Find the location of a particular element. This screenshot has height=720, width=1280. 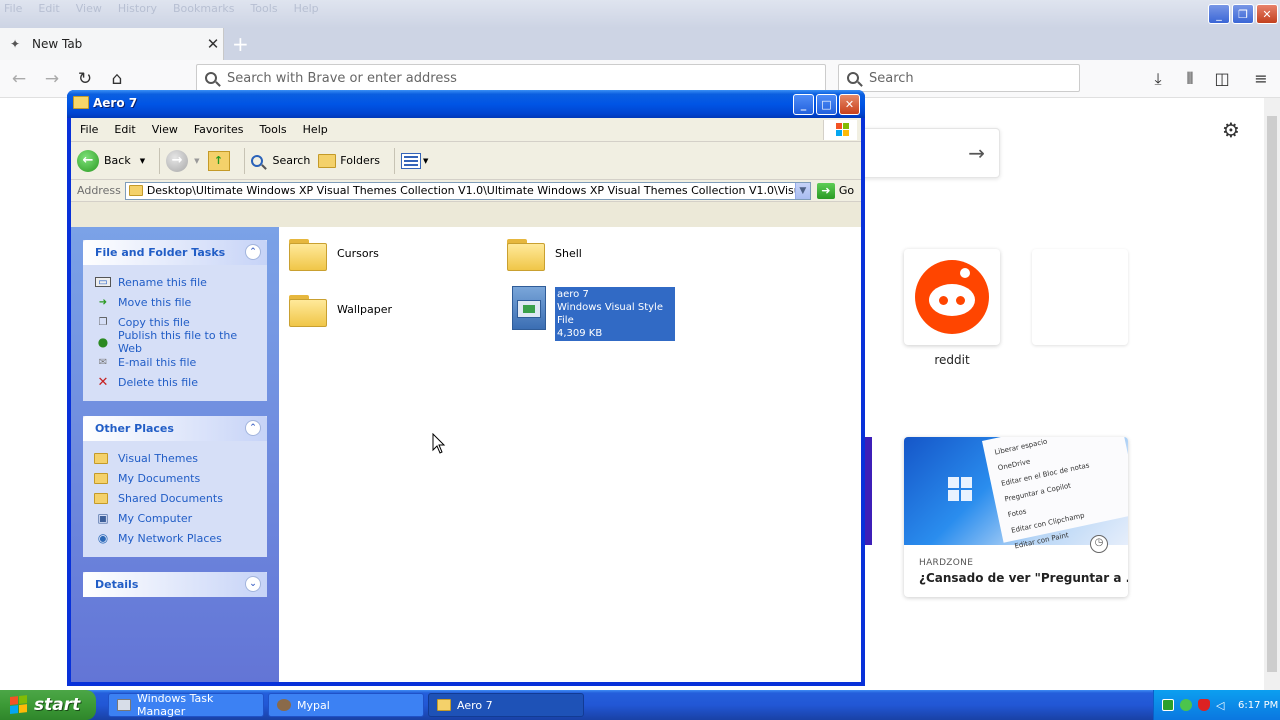

task-manager-icon is located at coordinates (124, 705).